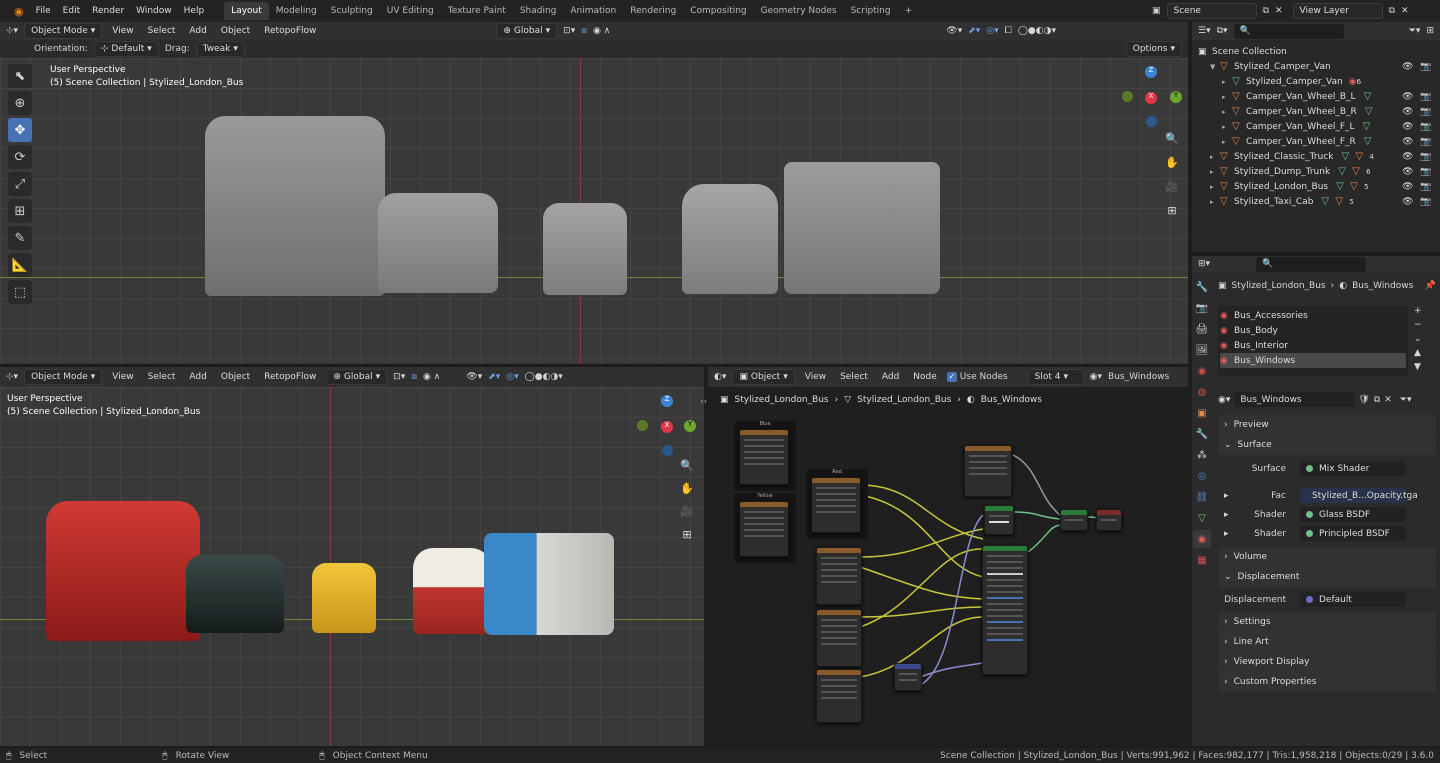 This screenshot has width=1440, height=763. Describe the element at coordinates (954, 31) in the screenshot. I see `visibility-icon: 👁▾` at that location.